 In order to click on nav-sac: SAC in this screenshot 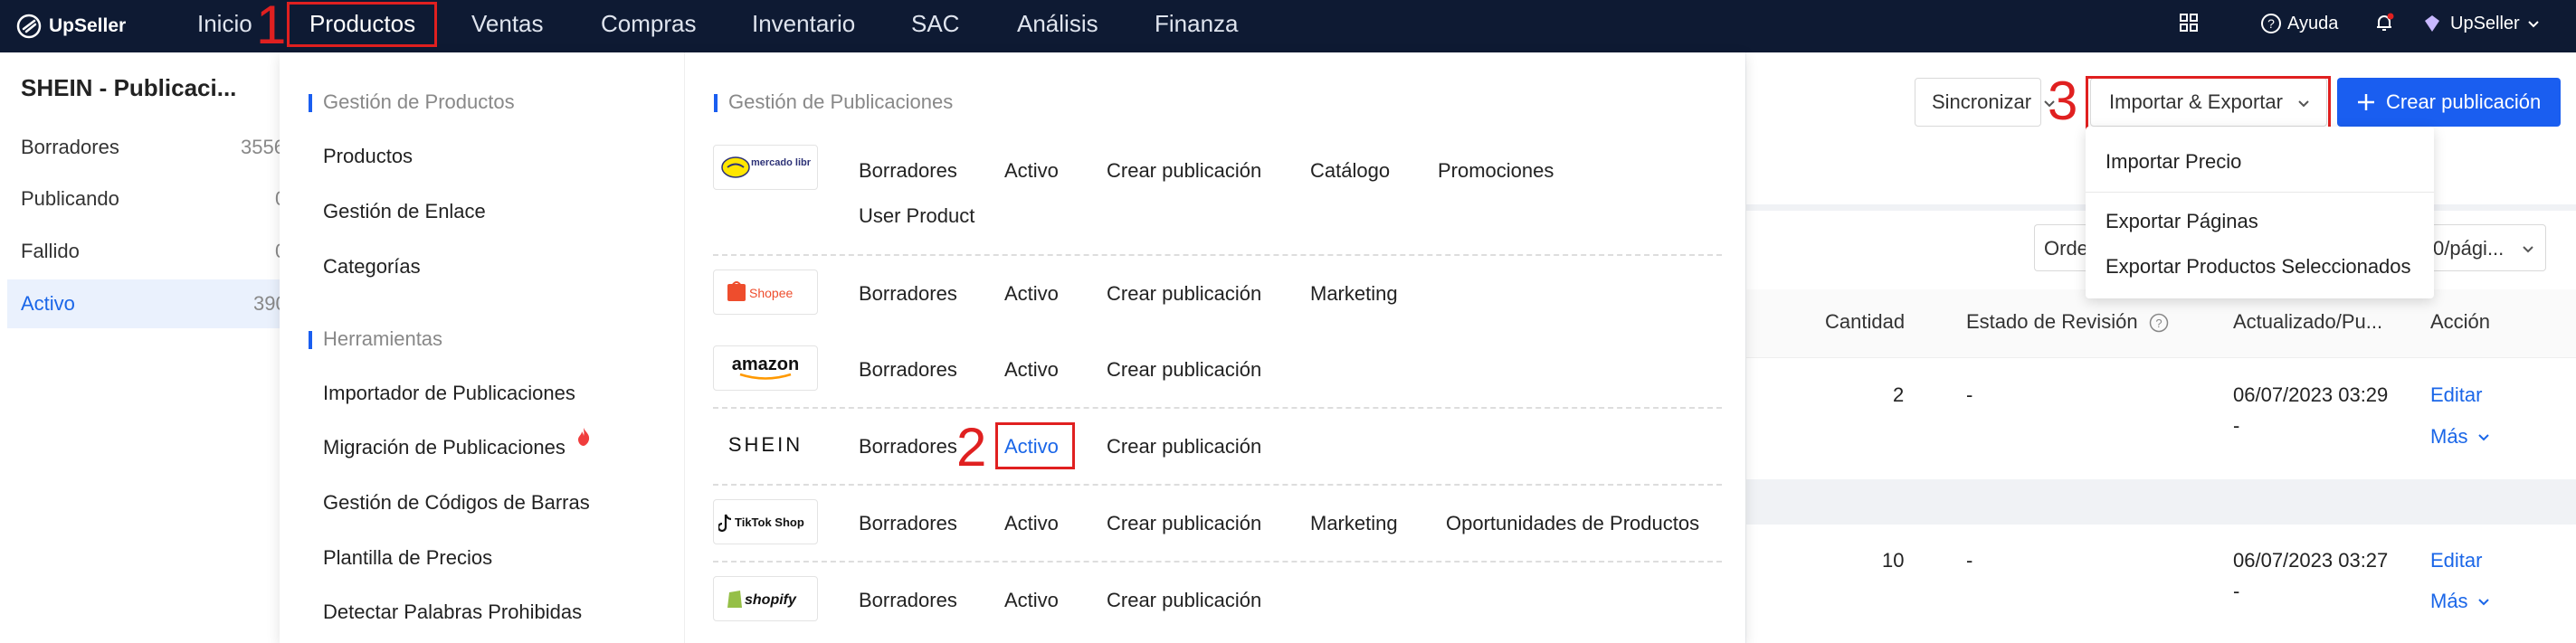, I will do `click(935, 26)`.